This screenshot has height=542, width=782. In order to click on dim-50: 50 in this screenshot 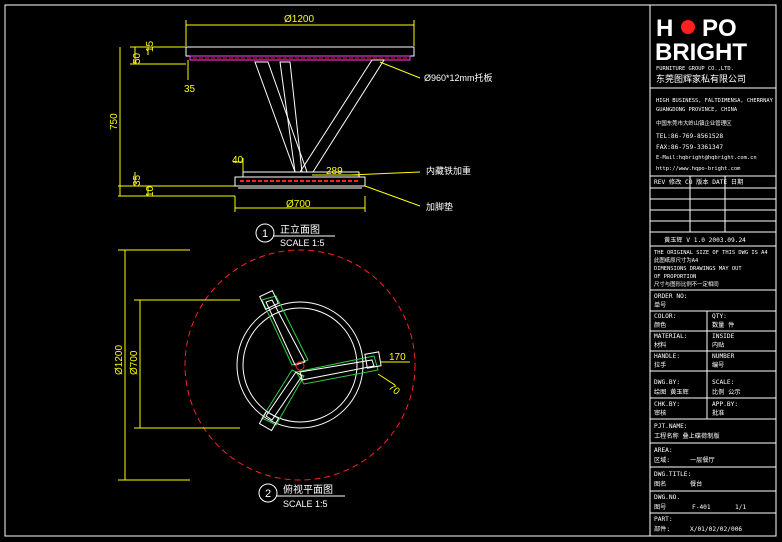, I will do `click(137, 58)`.